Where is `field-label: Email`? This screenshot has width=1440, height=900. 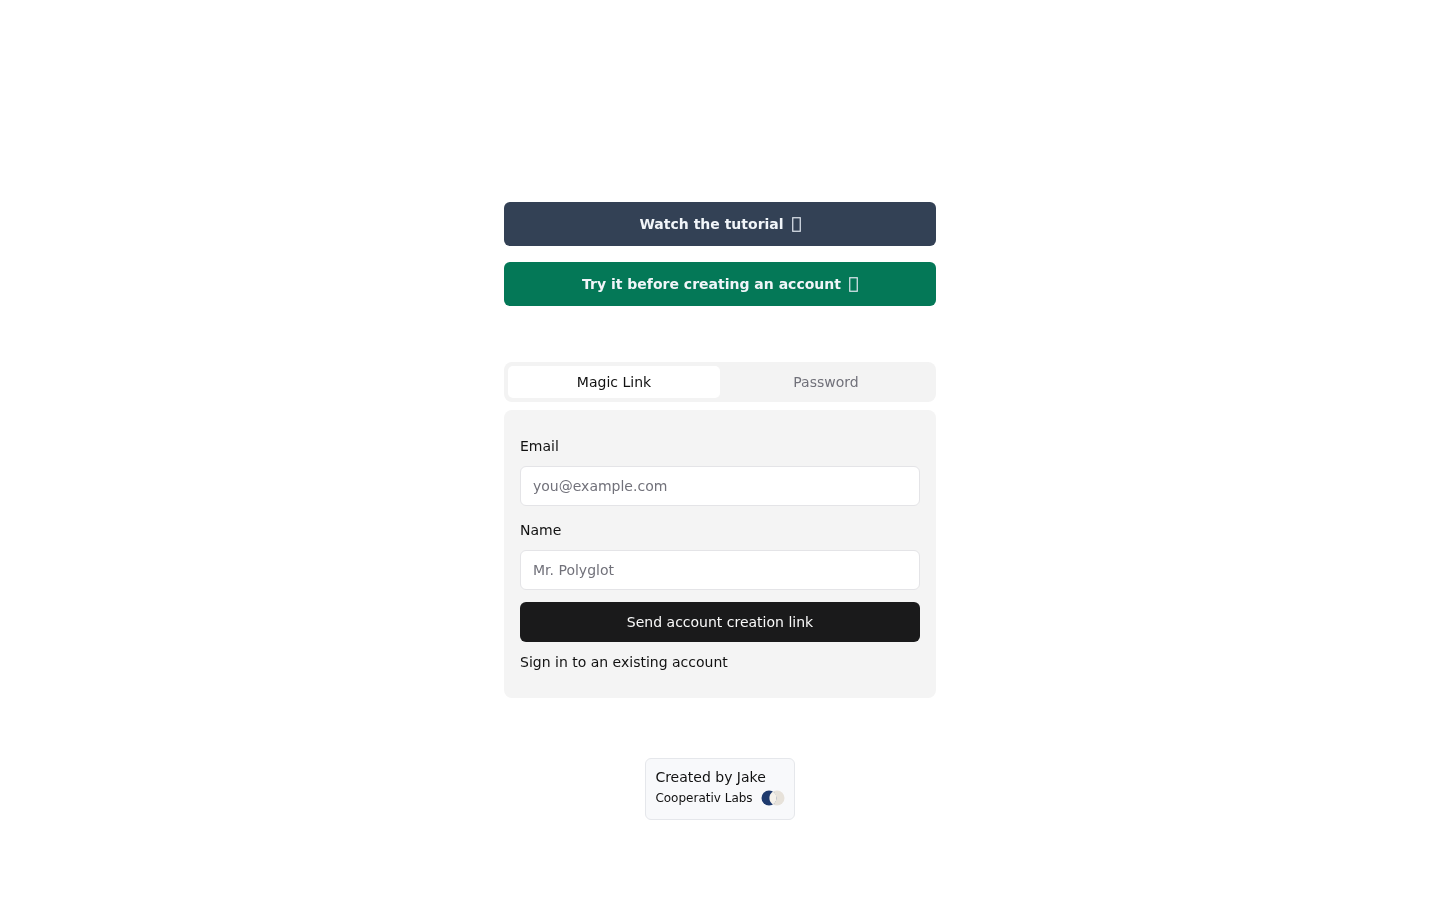 field-label: Email is located at coordinates (539, 446).